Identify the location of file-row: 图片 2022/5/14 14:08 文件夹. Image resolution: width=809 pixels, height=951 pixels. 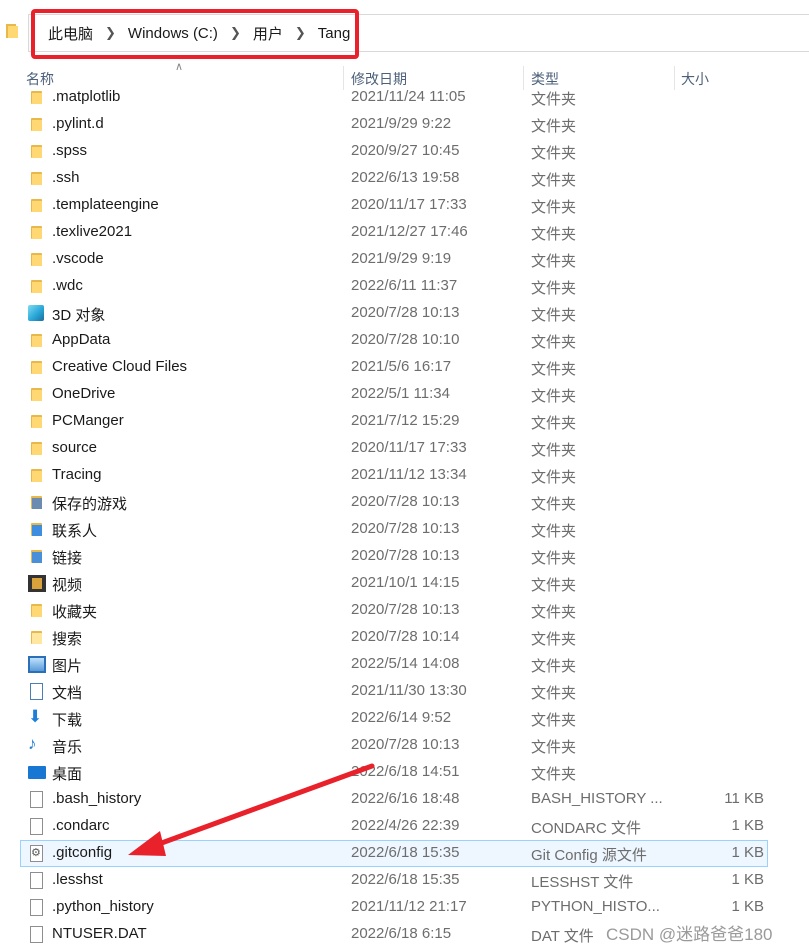
(404, 664).